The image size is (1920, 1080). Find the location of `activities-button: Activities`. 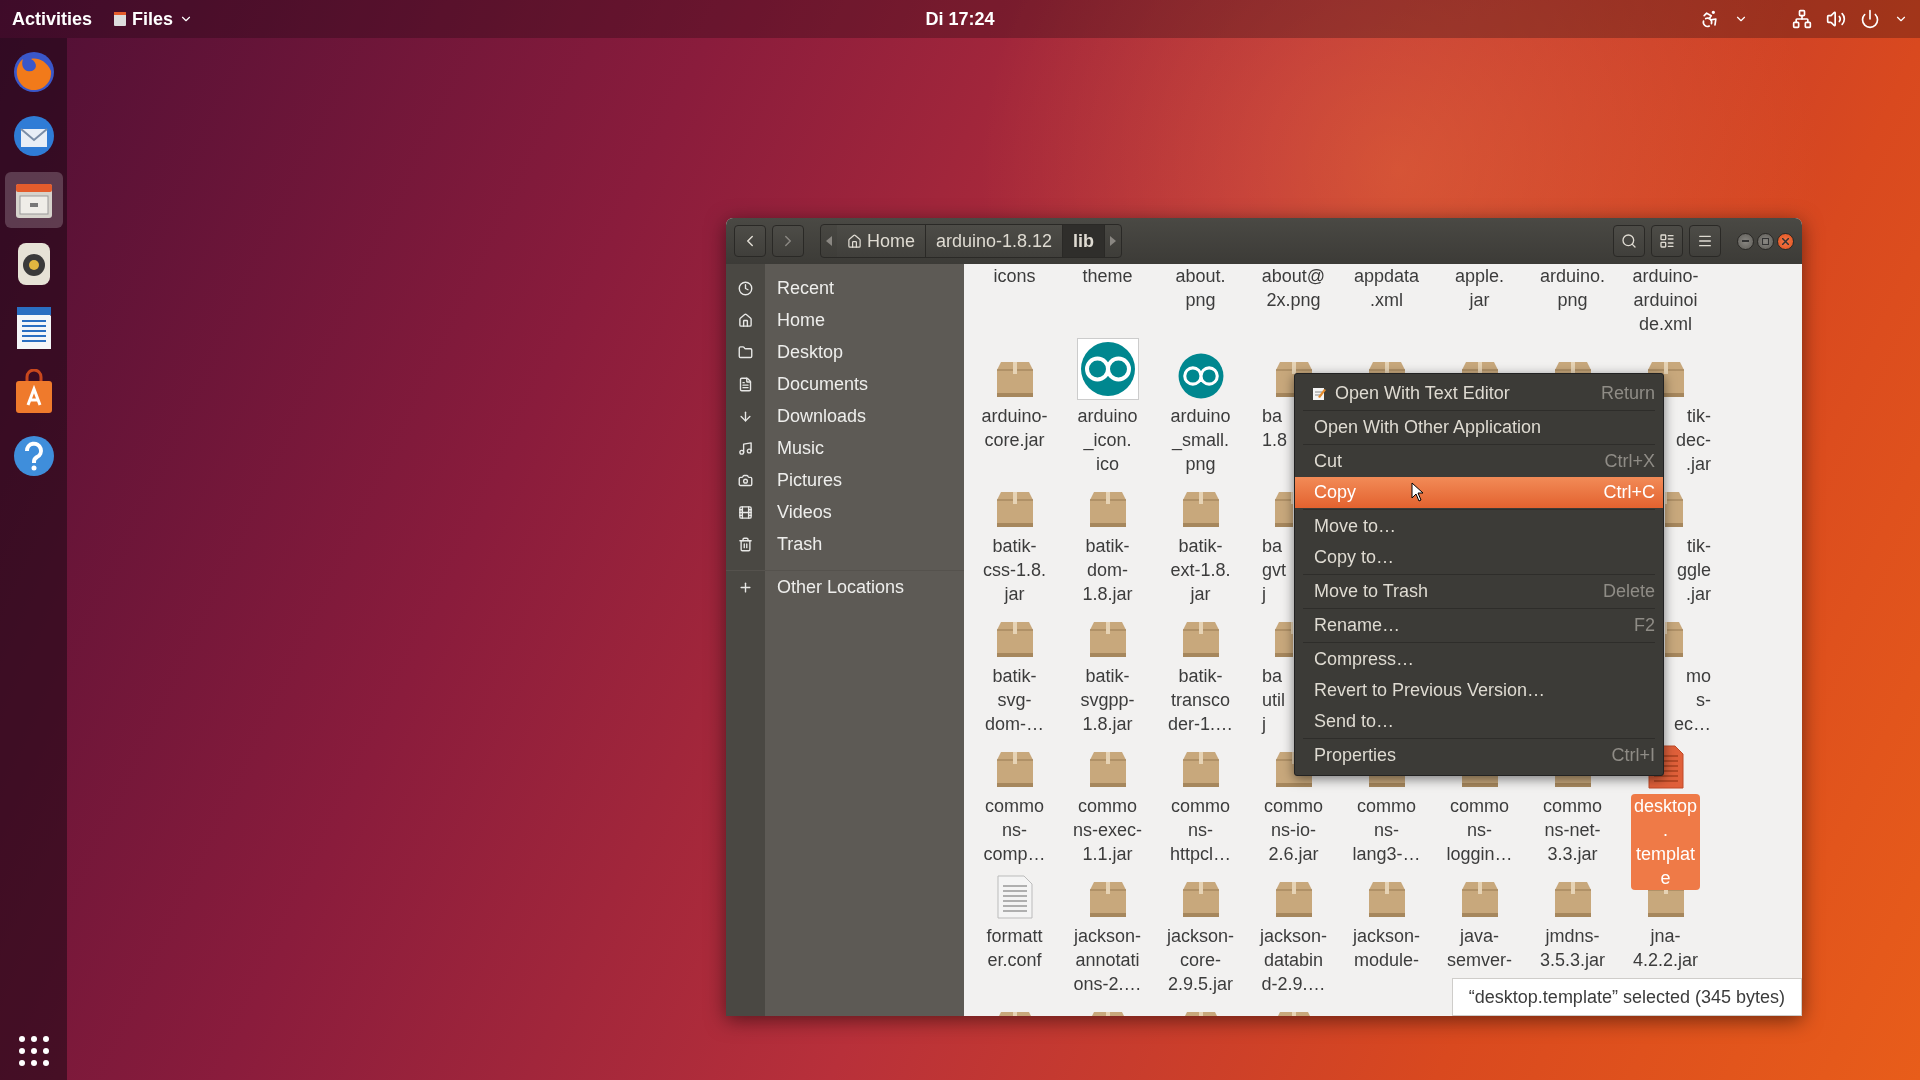

activities-button: Activities is located at coordinates (52, 19).